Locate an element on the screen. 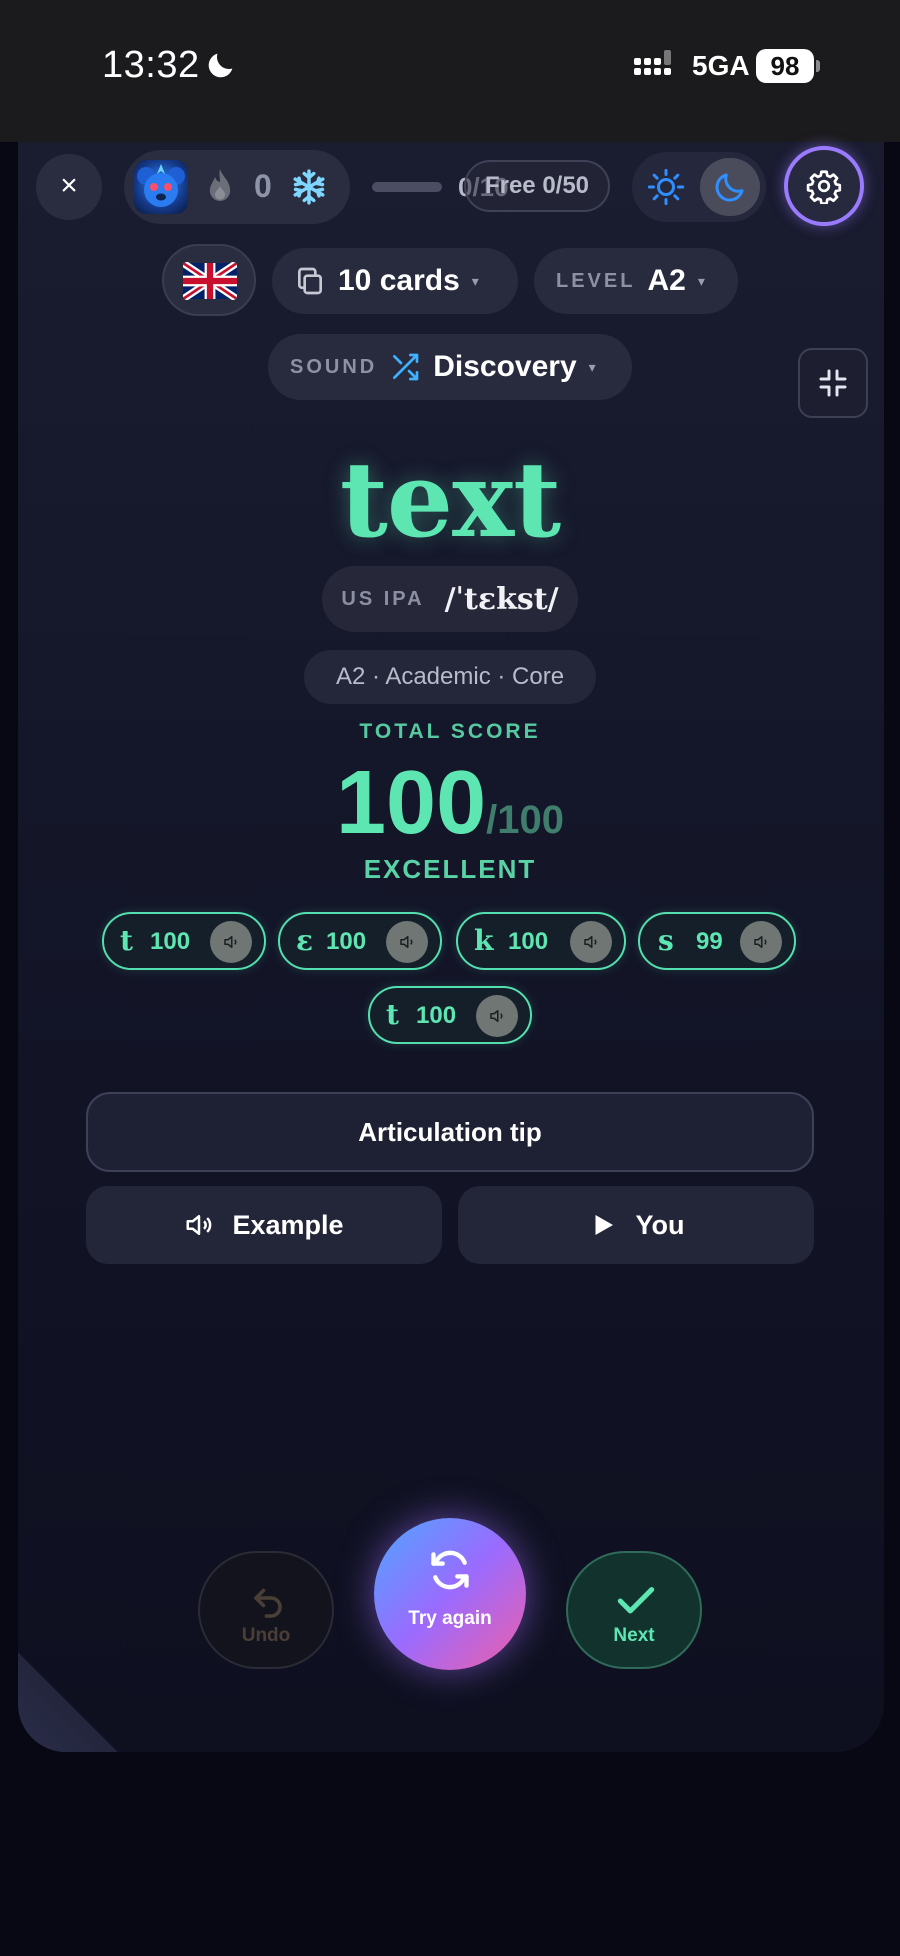 The width and height of the screenshot is (900, 1956). shuffle-icon is located at coordinates (406, 367).